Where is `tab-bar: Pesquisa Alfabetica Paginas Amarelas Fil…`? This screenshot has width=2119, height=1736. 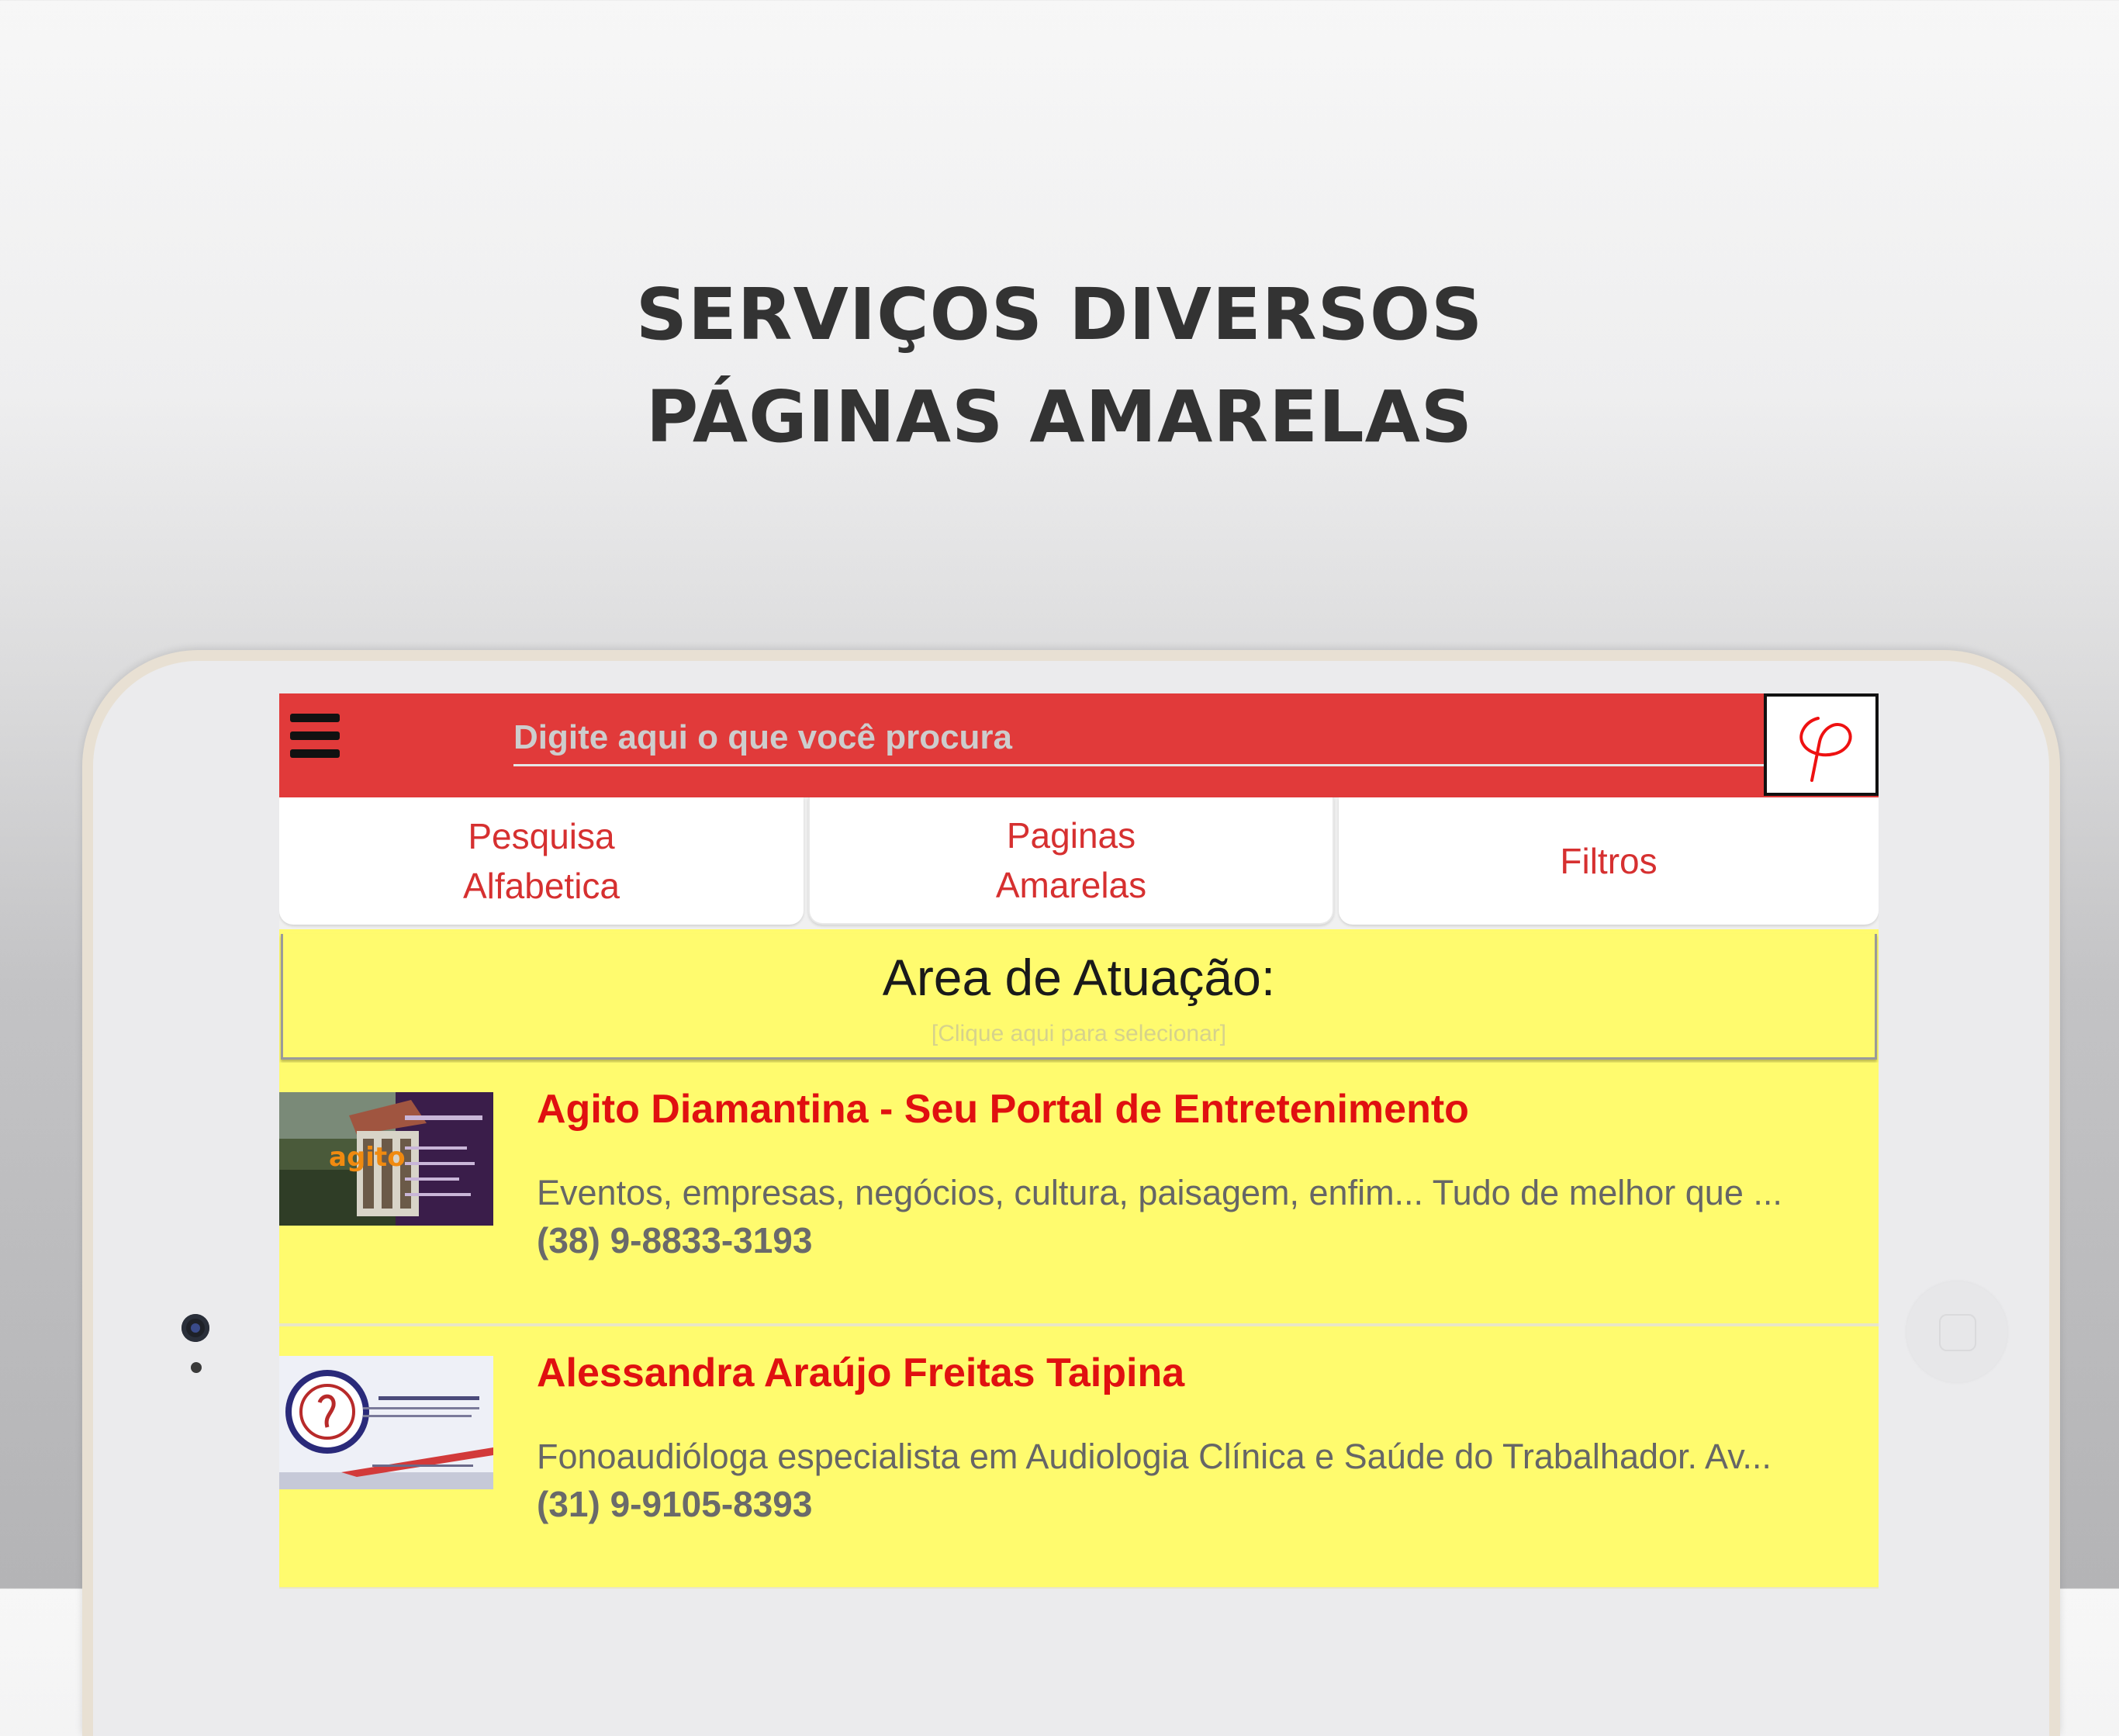 tab-bar: Pesquisa Alfabetica Paginas Amarelas Fil… is located at coordinates (1079, 863).